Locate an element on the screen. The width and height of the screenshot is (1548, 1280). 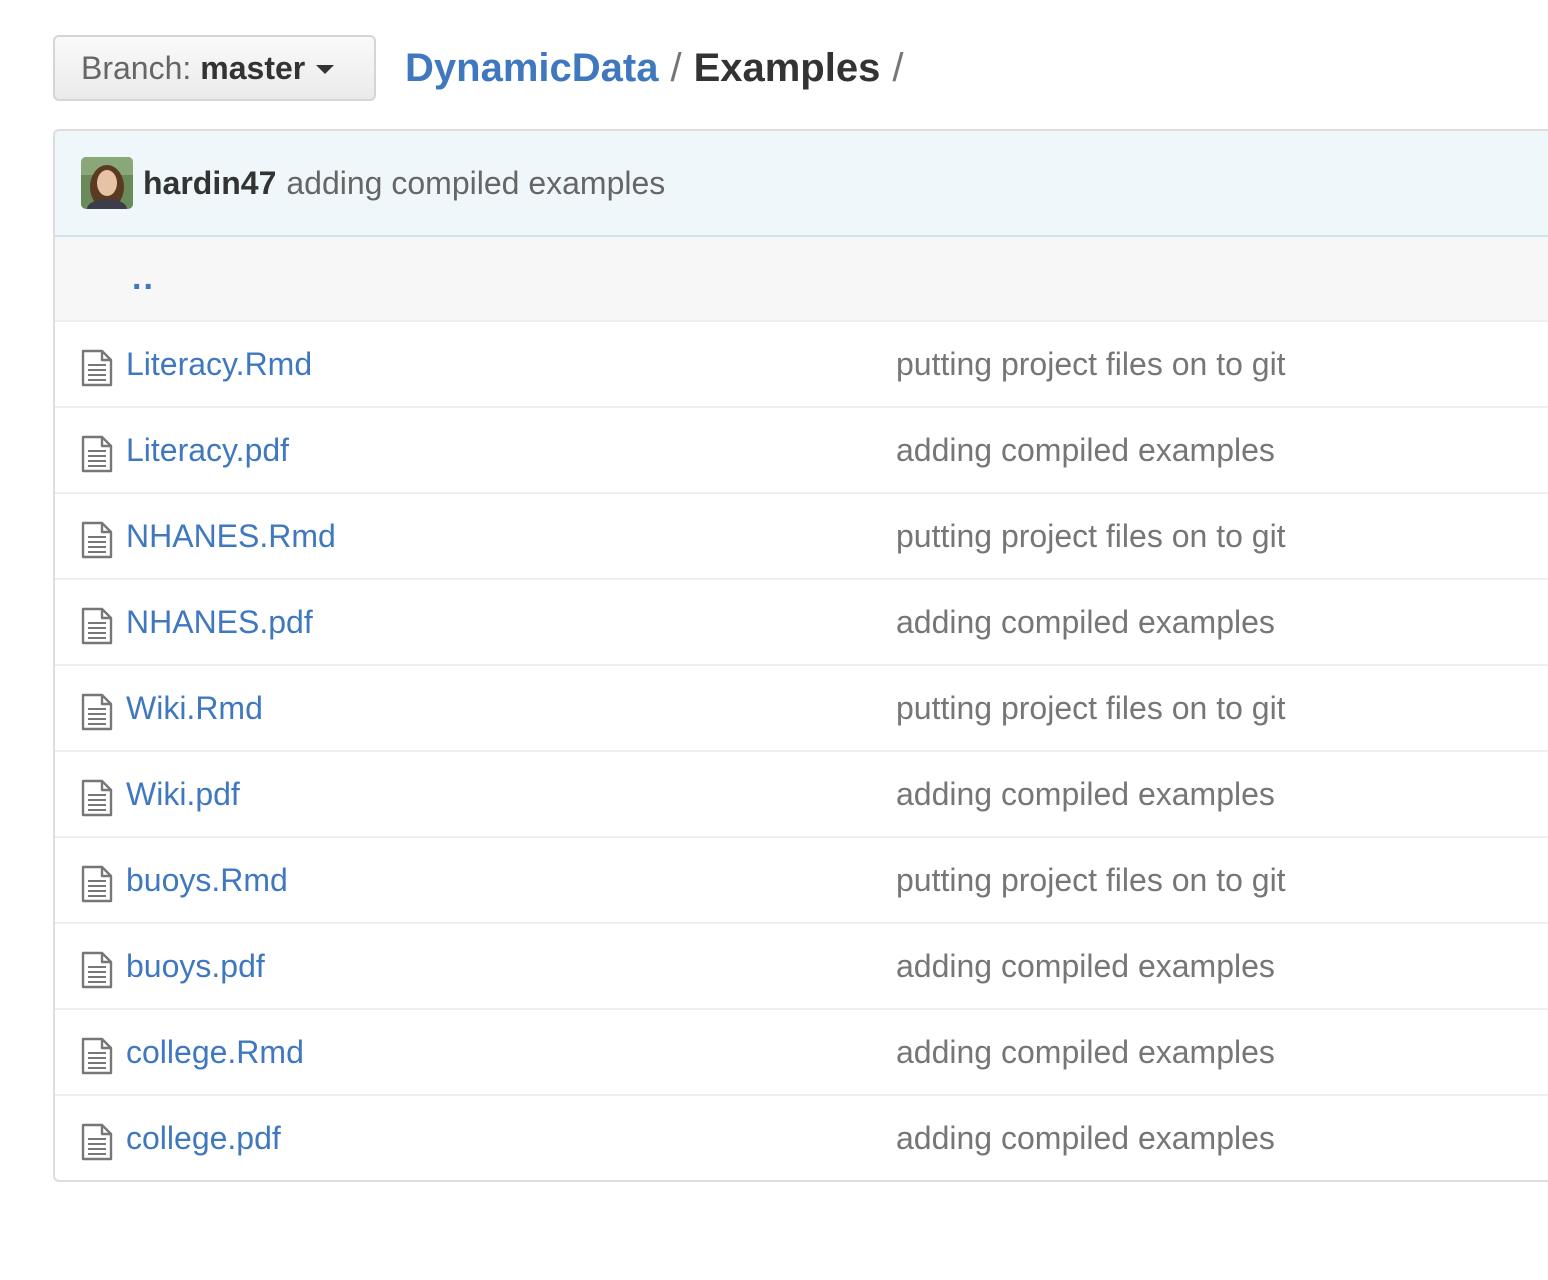
branch-name: master is located at coordinates (253, 67).